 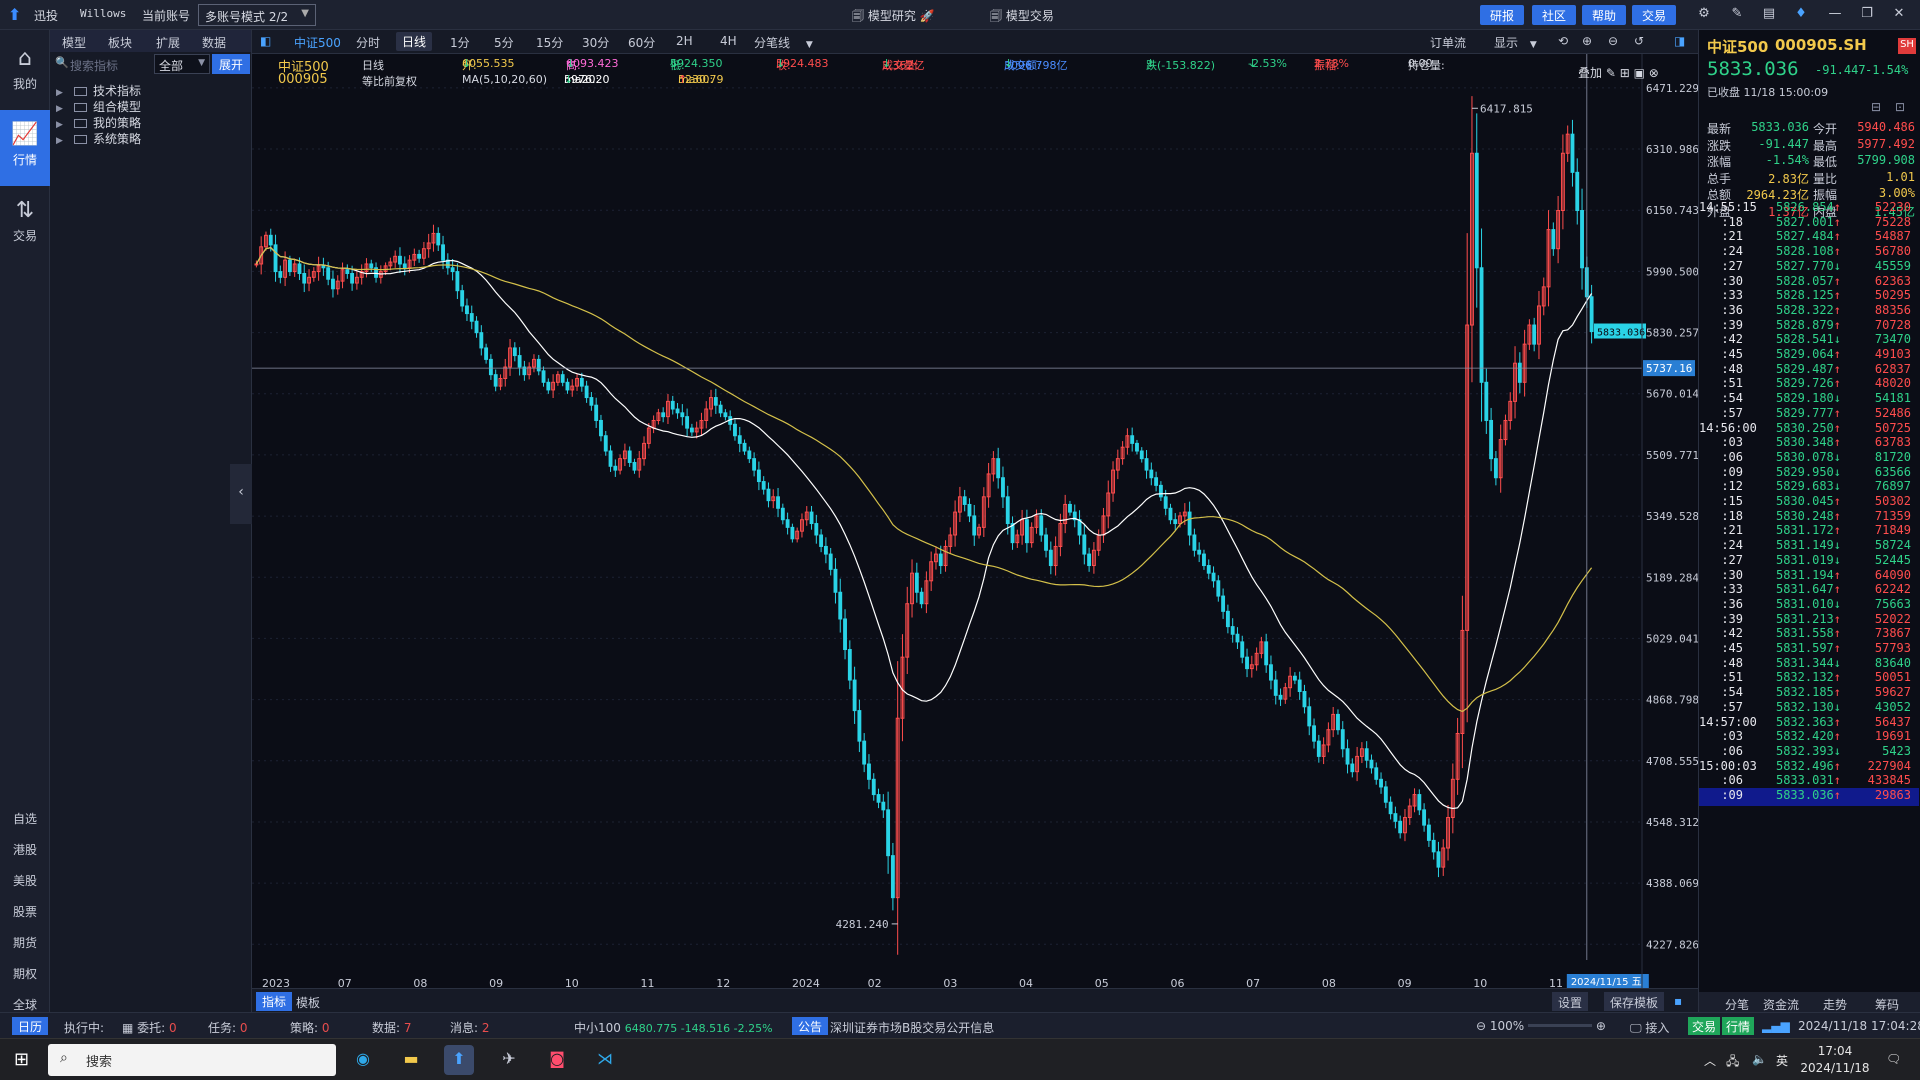 What do you see at coordinates (30, 1026) in the screenshot?
I see `calendar-button: 日历` at bounding box center [30, 1026].